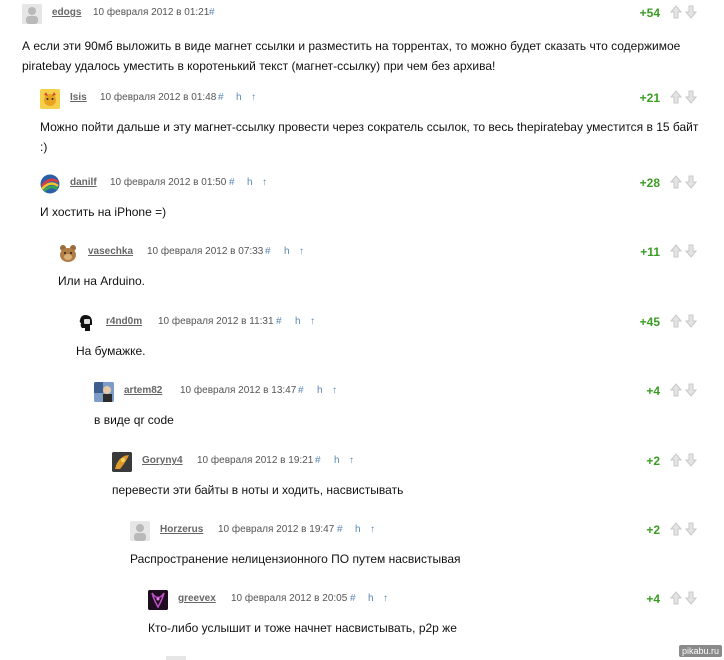 Image resolution: width=724 pixels, height=660 pixels. Describe the element at coordinates (111, 351) in the screenshot. I see `comment-text: На бумажке.` at that location.